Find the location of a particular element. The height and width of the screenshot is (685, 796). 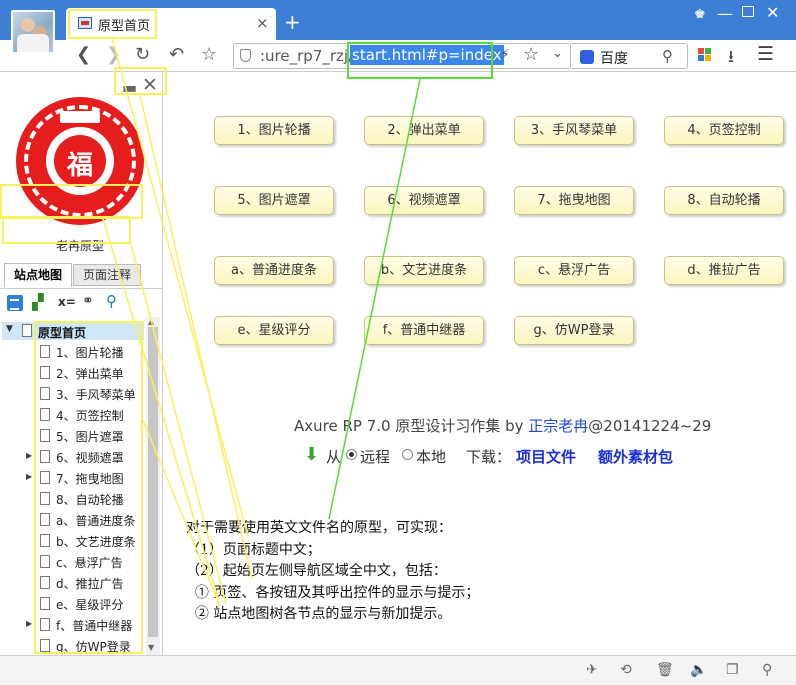

annotation-box-panel-tabs is located at coordinates (71, 201).